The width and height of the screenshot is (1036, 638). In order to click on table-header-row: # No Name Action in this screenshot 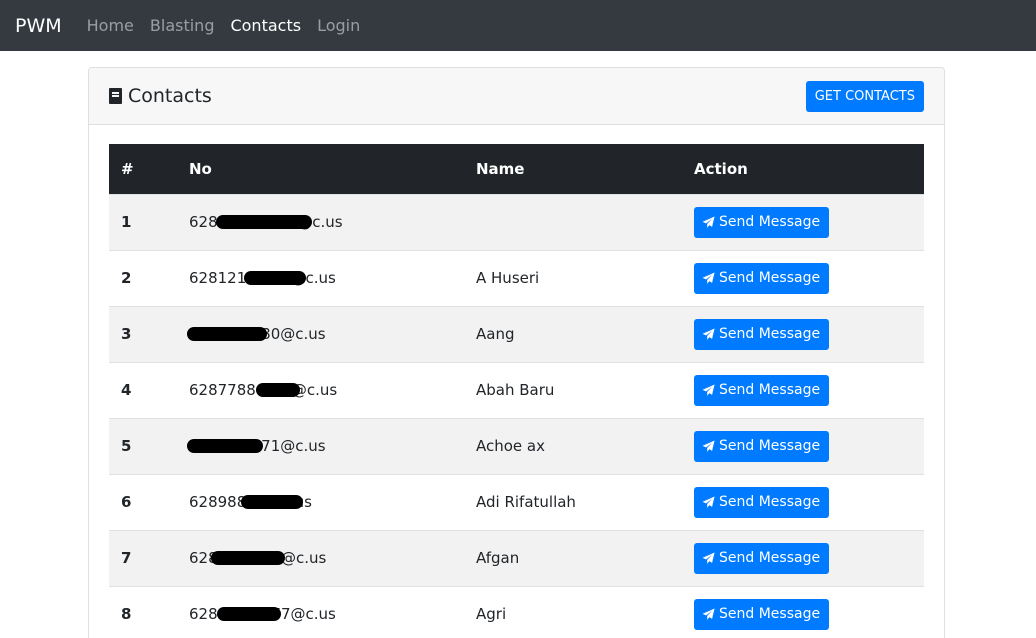, I will do `click(516, 169)`.